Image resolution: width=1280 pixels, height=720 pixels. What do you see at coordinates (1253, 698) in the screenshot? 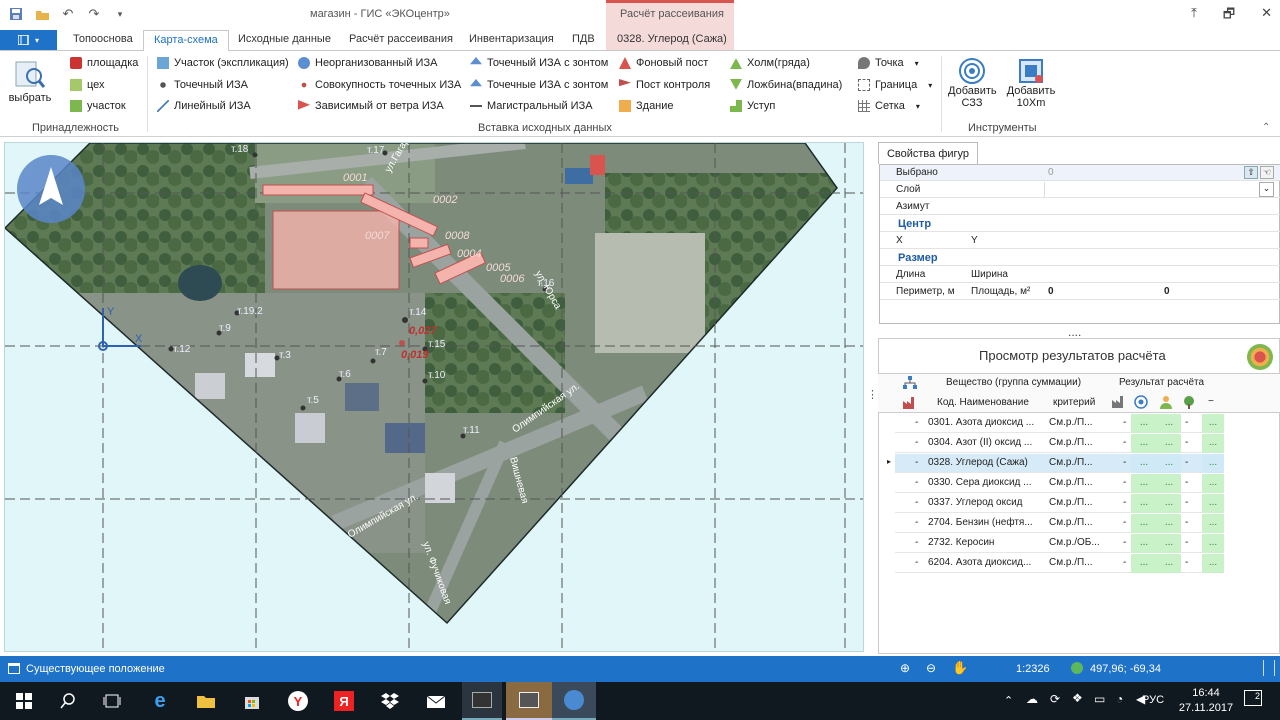
I see `notification-icon: 2` at bounding box center [1253, 698].